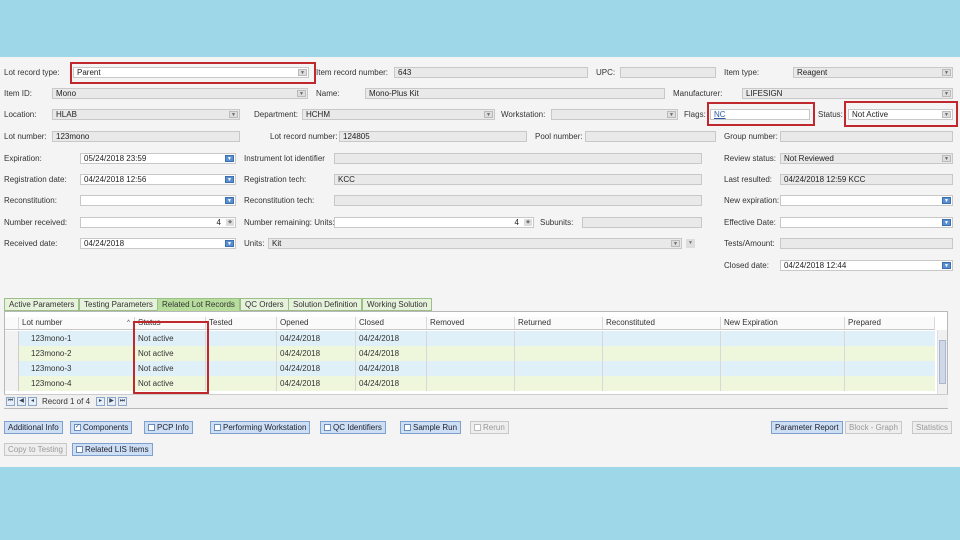 The image size is (960, 540). Describe the element at coordinates (77, 323) in the screenshot. I see `grid-header-lot-number: Lot number ^` at that location.